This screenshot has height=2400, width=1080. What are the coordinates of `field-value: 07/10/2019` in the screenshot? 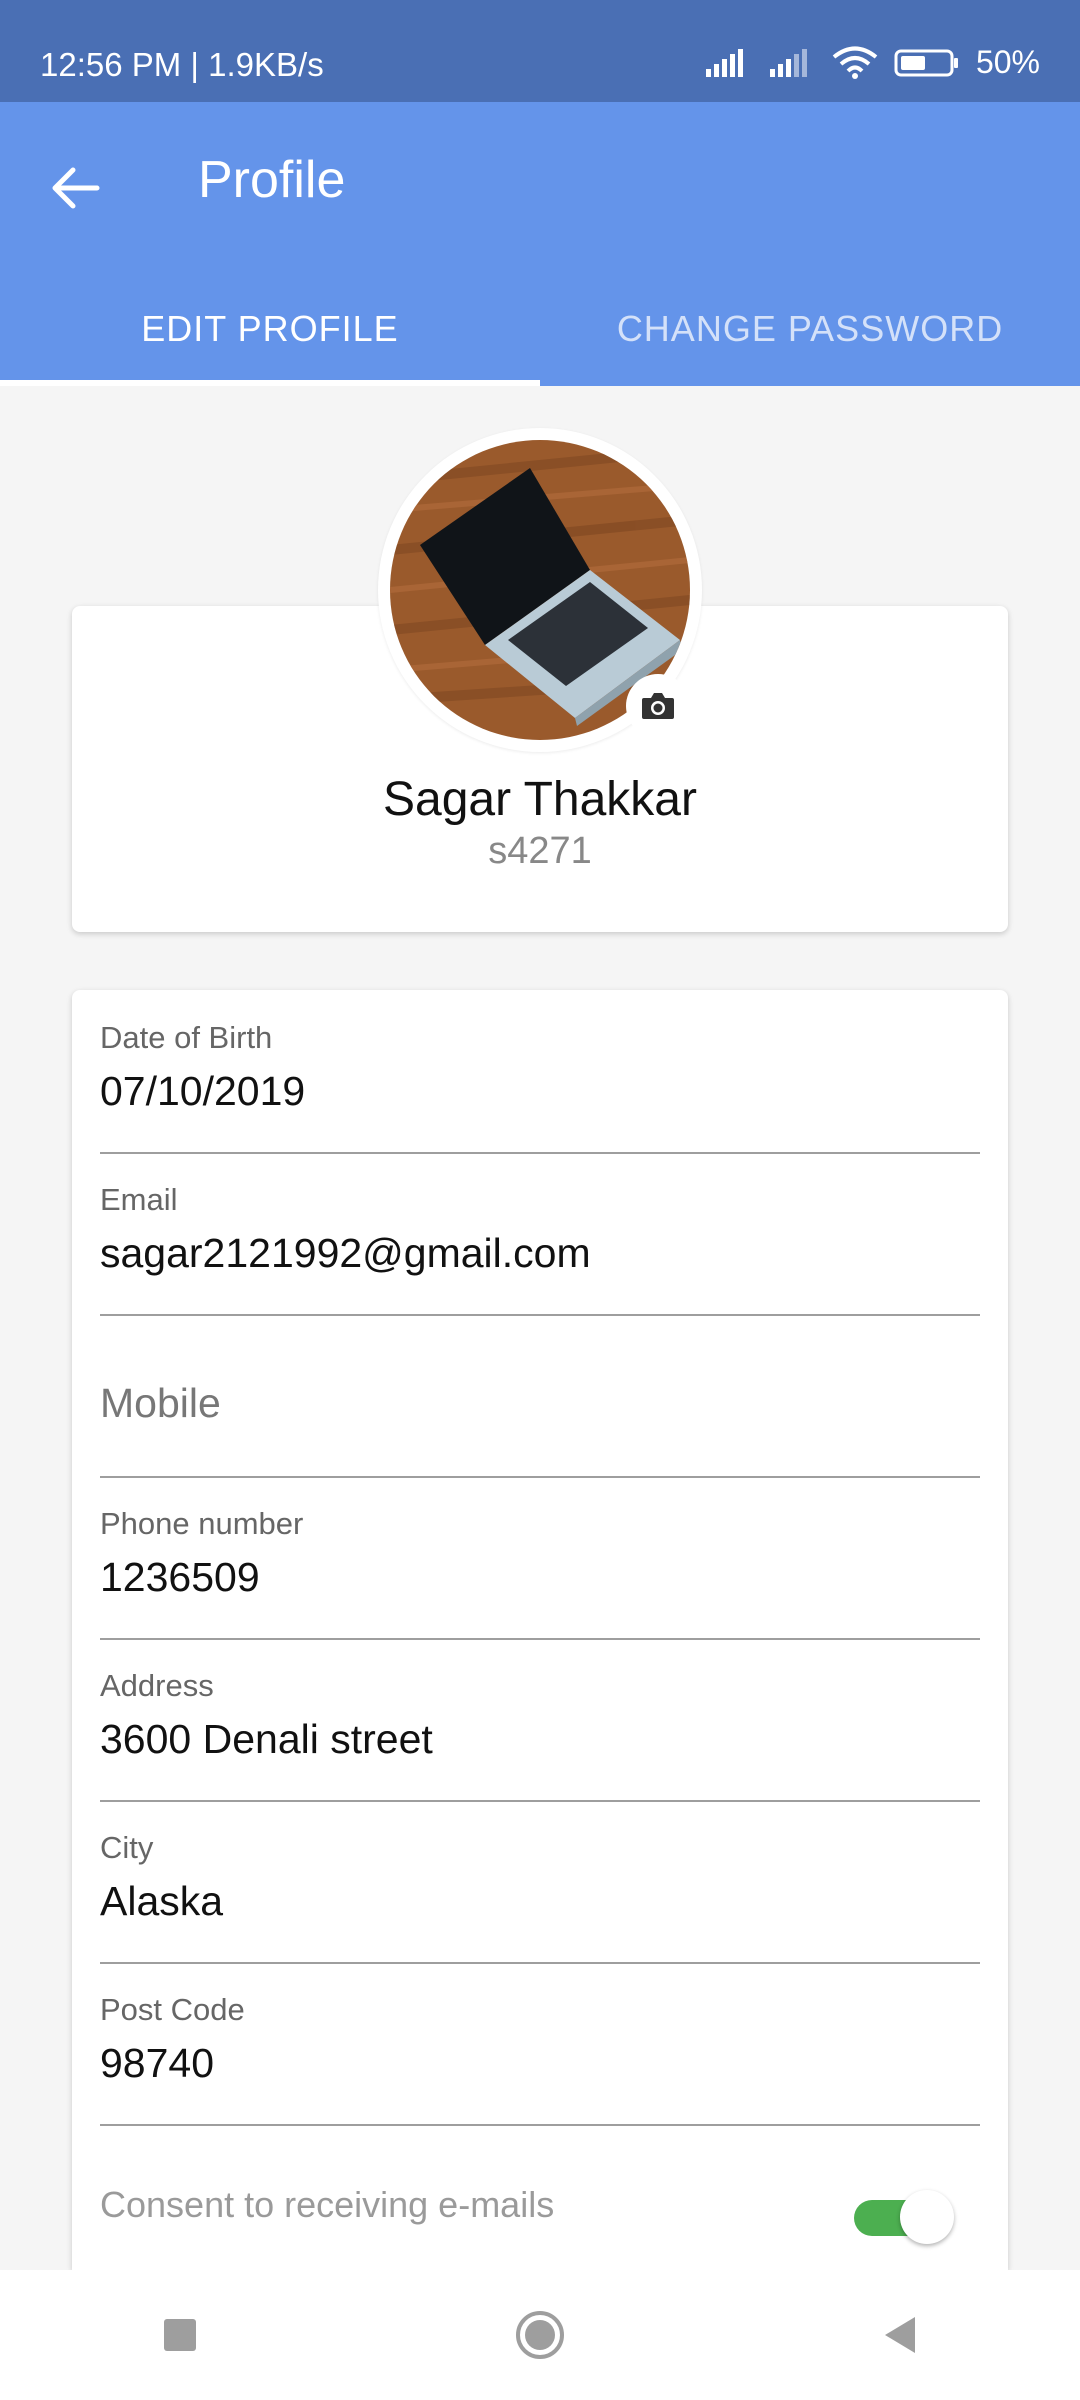 It's located at (203, 1091).